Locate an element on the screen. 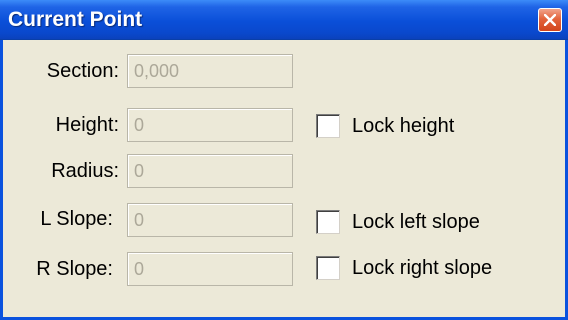 Image resolution: width=568 pixels, height=320 pixels. lock-left-slope-label: Lock left slope is located at coordinates (416, 222).